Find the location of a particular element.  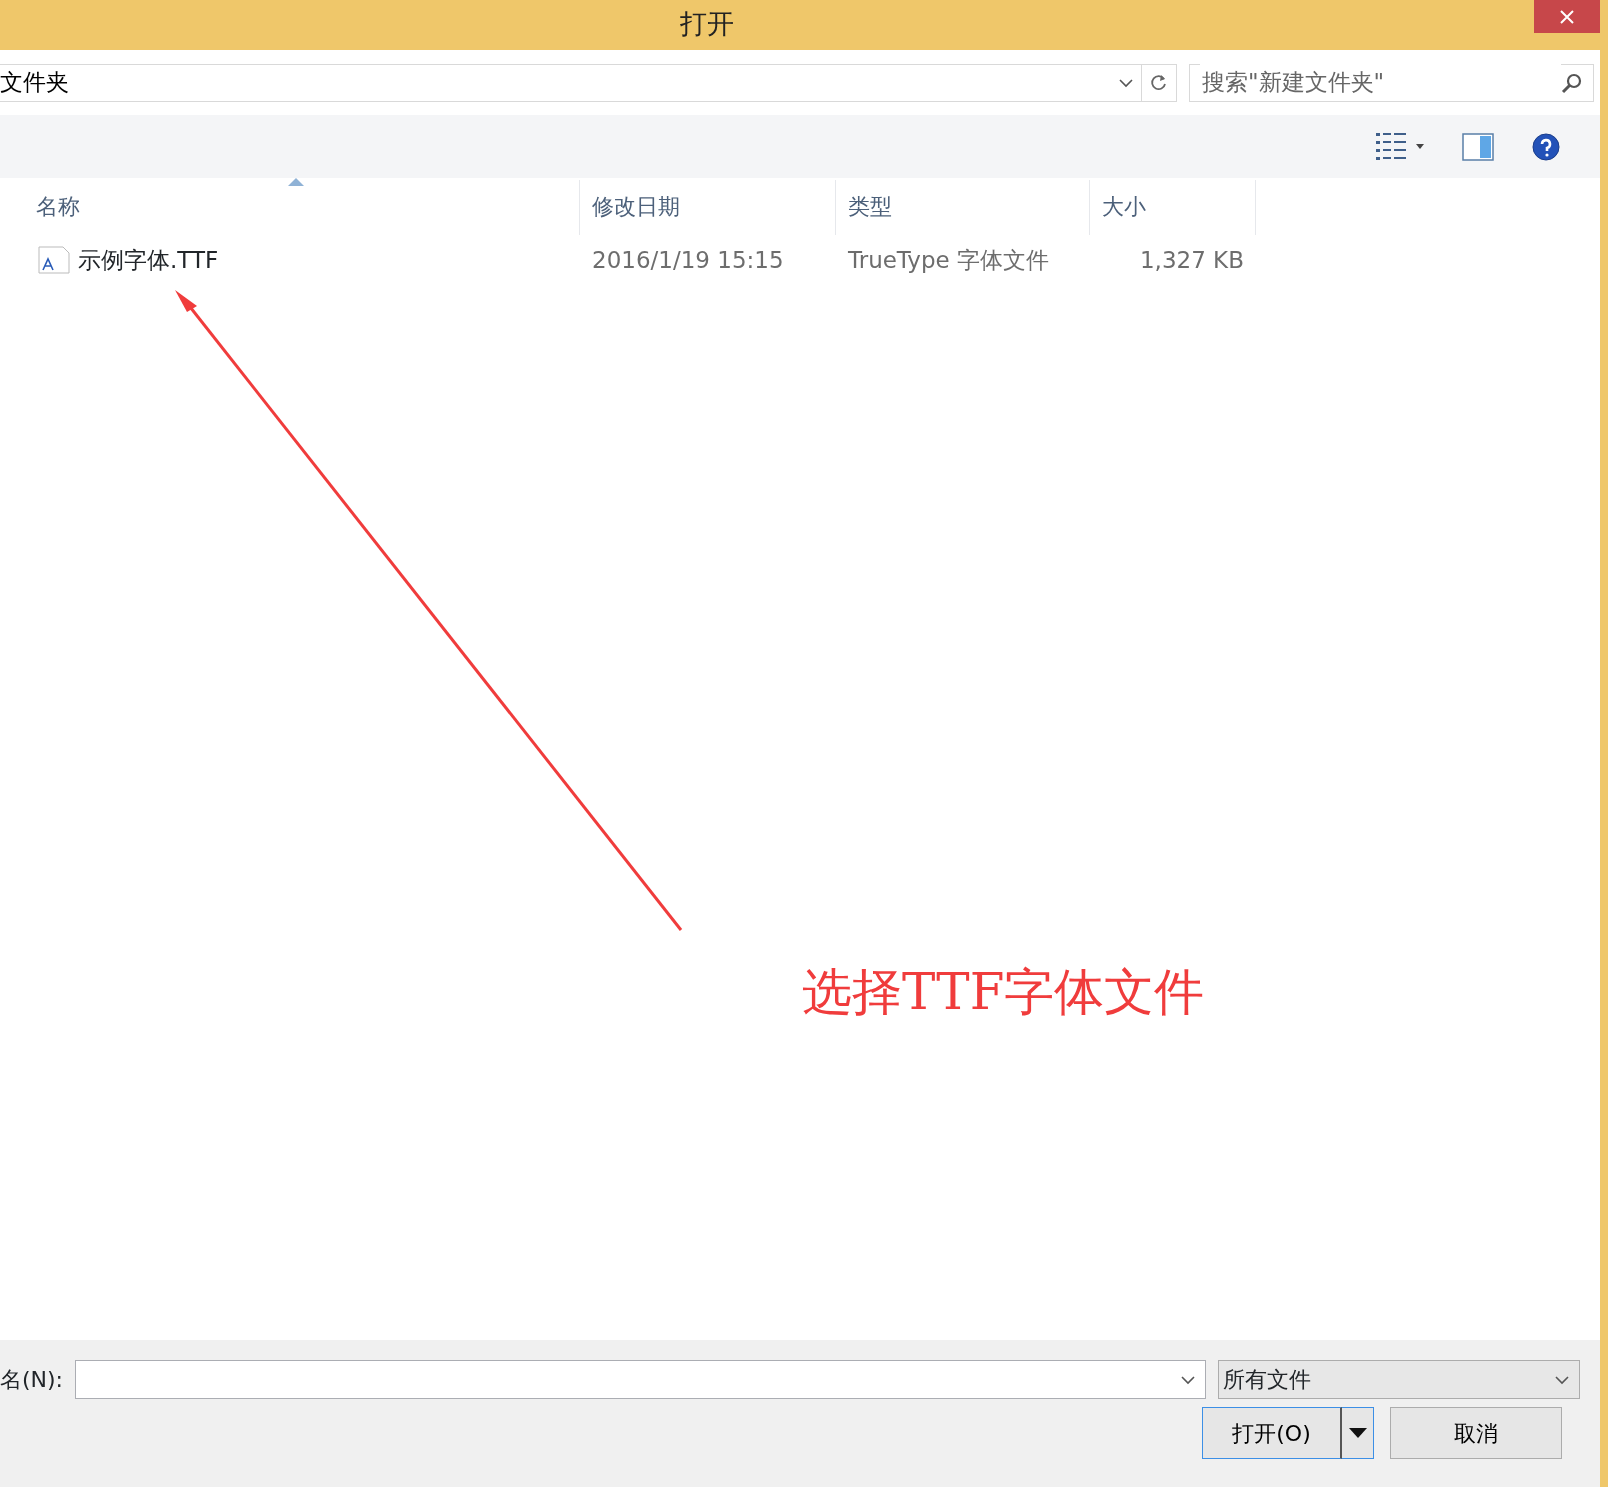

search-icon is located at coordinates (1572, 82).